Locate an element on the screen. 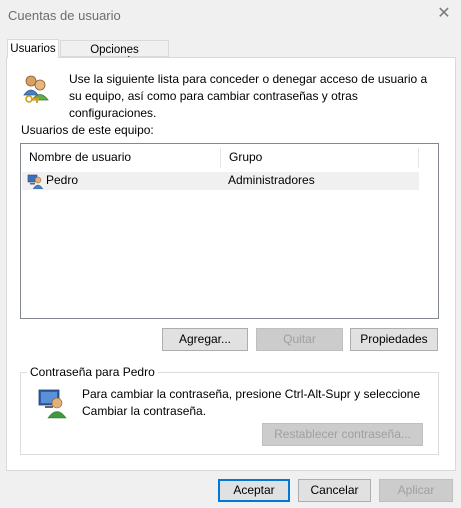 Image resolution: width=461 pixels, height=508 pixels. window-title: Cuentas de usuario is located at coordinates (64, 15).